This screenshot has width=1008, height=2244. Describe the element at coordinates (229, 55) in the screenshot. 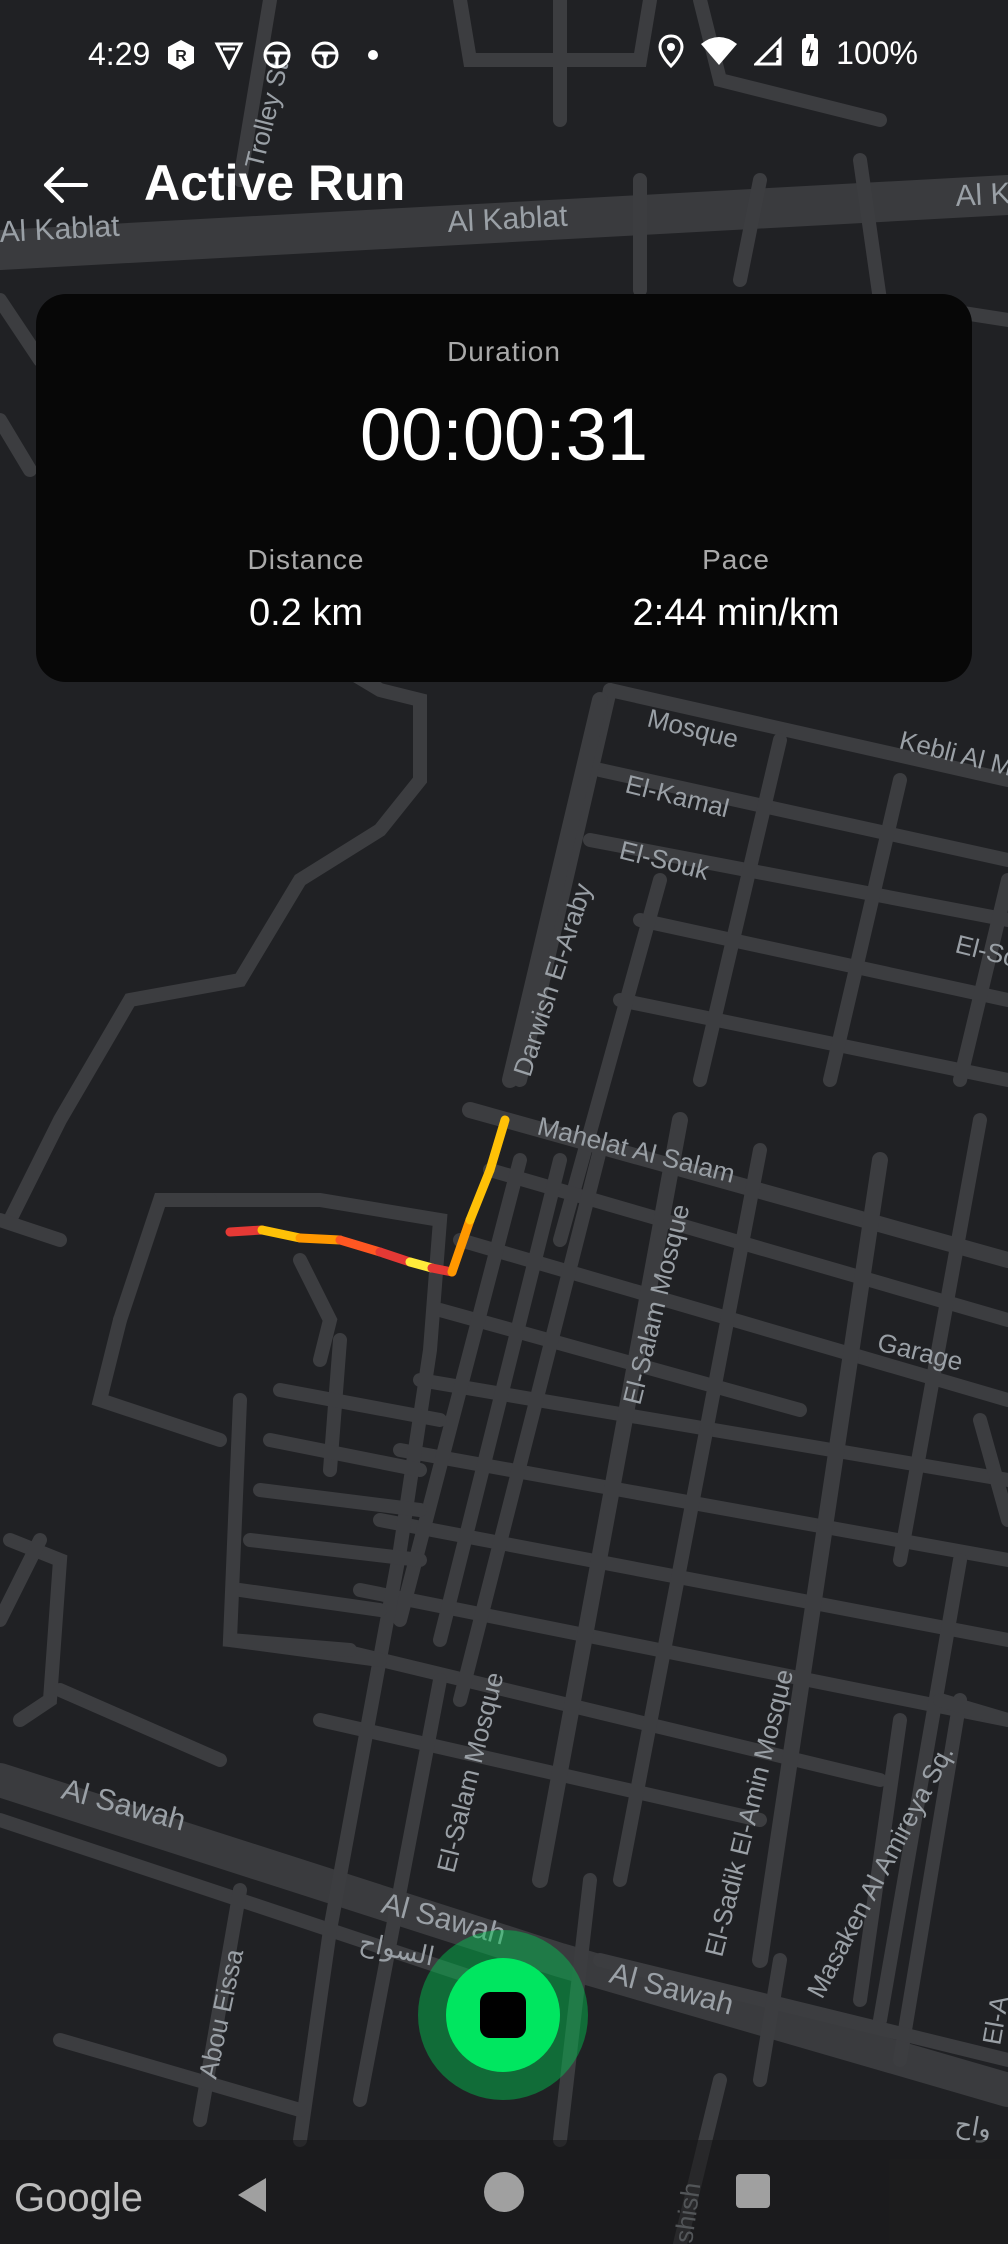

I see `shield-v-icon` at that location.